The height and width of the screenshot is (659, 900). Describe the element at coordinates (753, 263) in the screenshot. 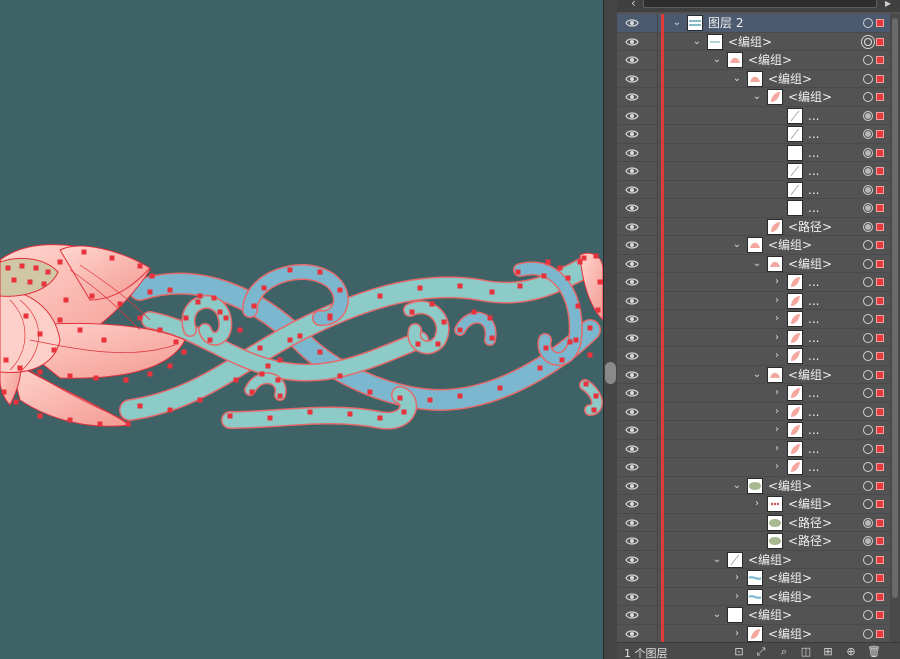

I see `layer-row: ⌄ <编组>` at that location.